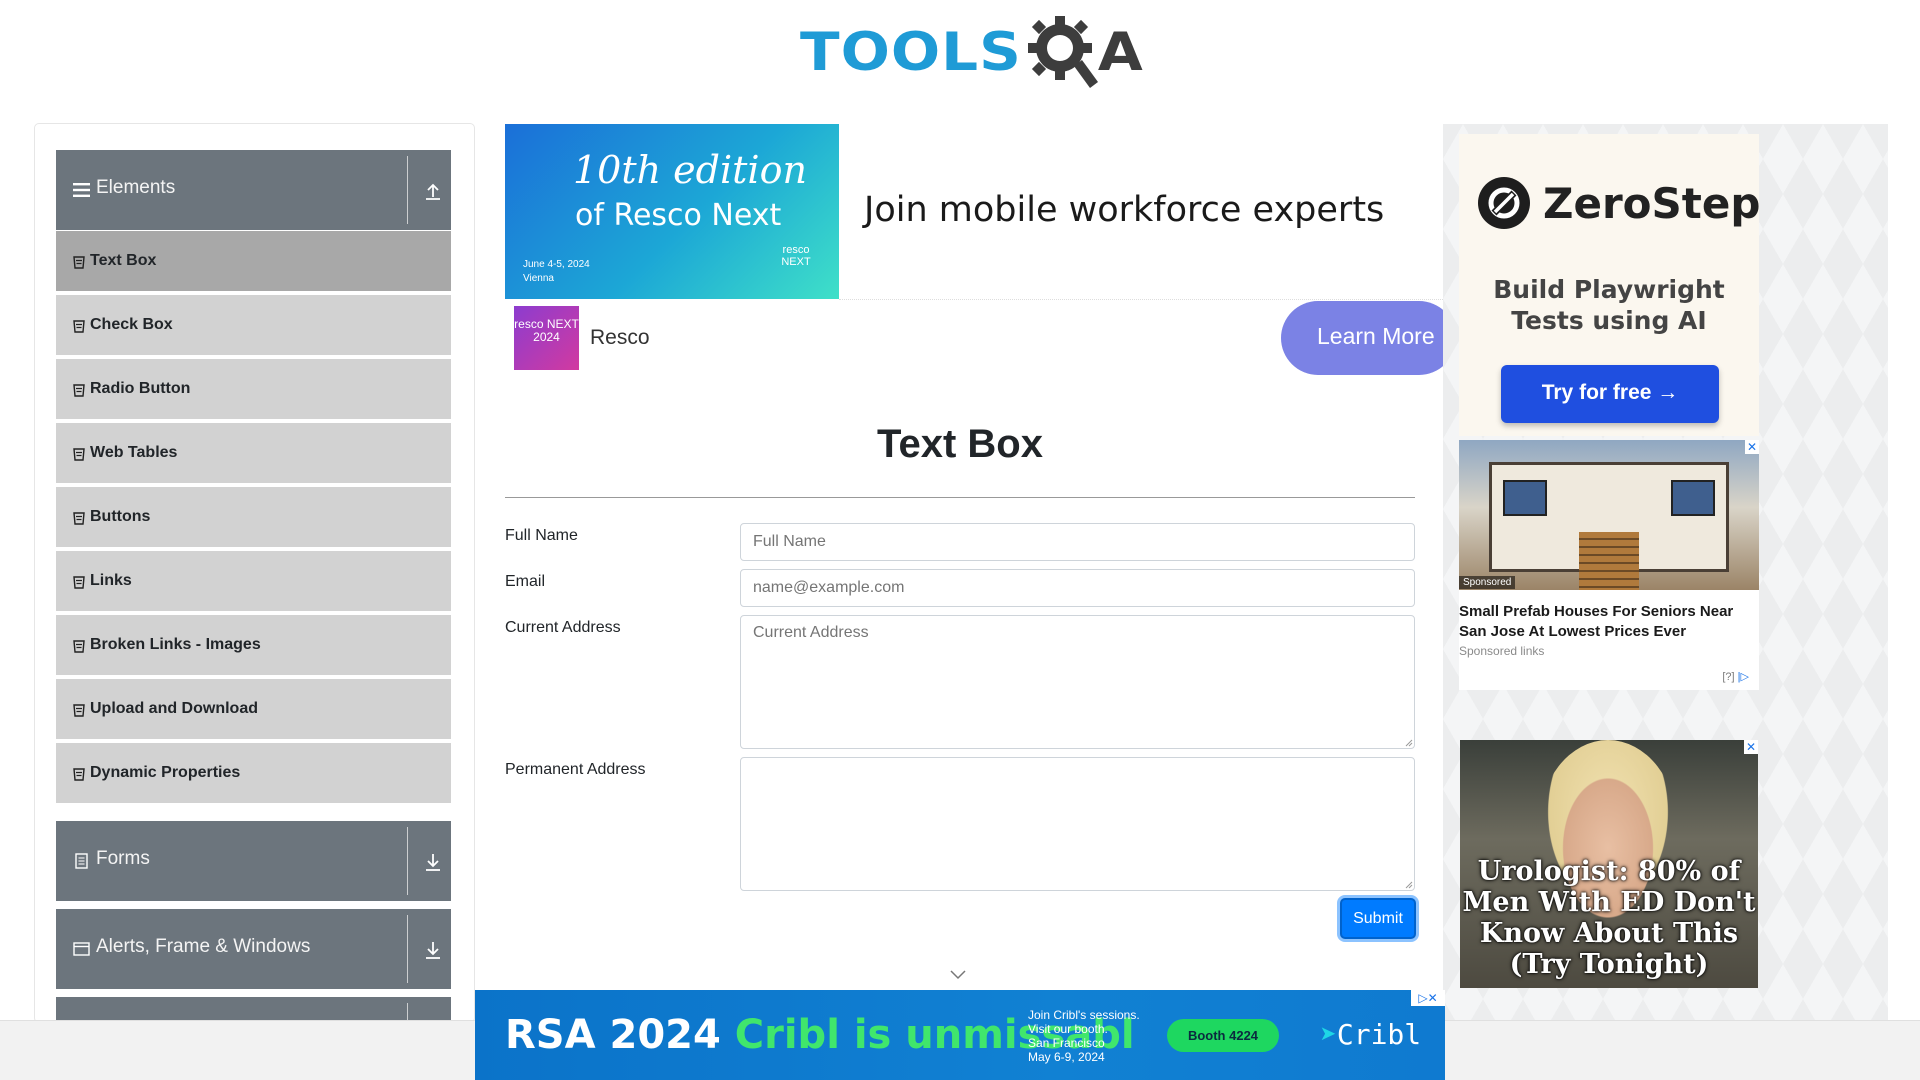 This screenshot has width=1920, height=1080. I want to click on zerostep-tagline: Build Playwright Tests using AI, so click(1609, 305).